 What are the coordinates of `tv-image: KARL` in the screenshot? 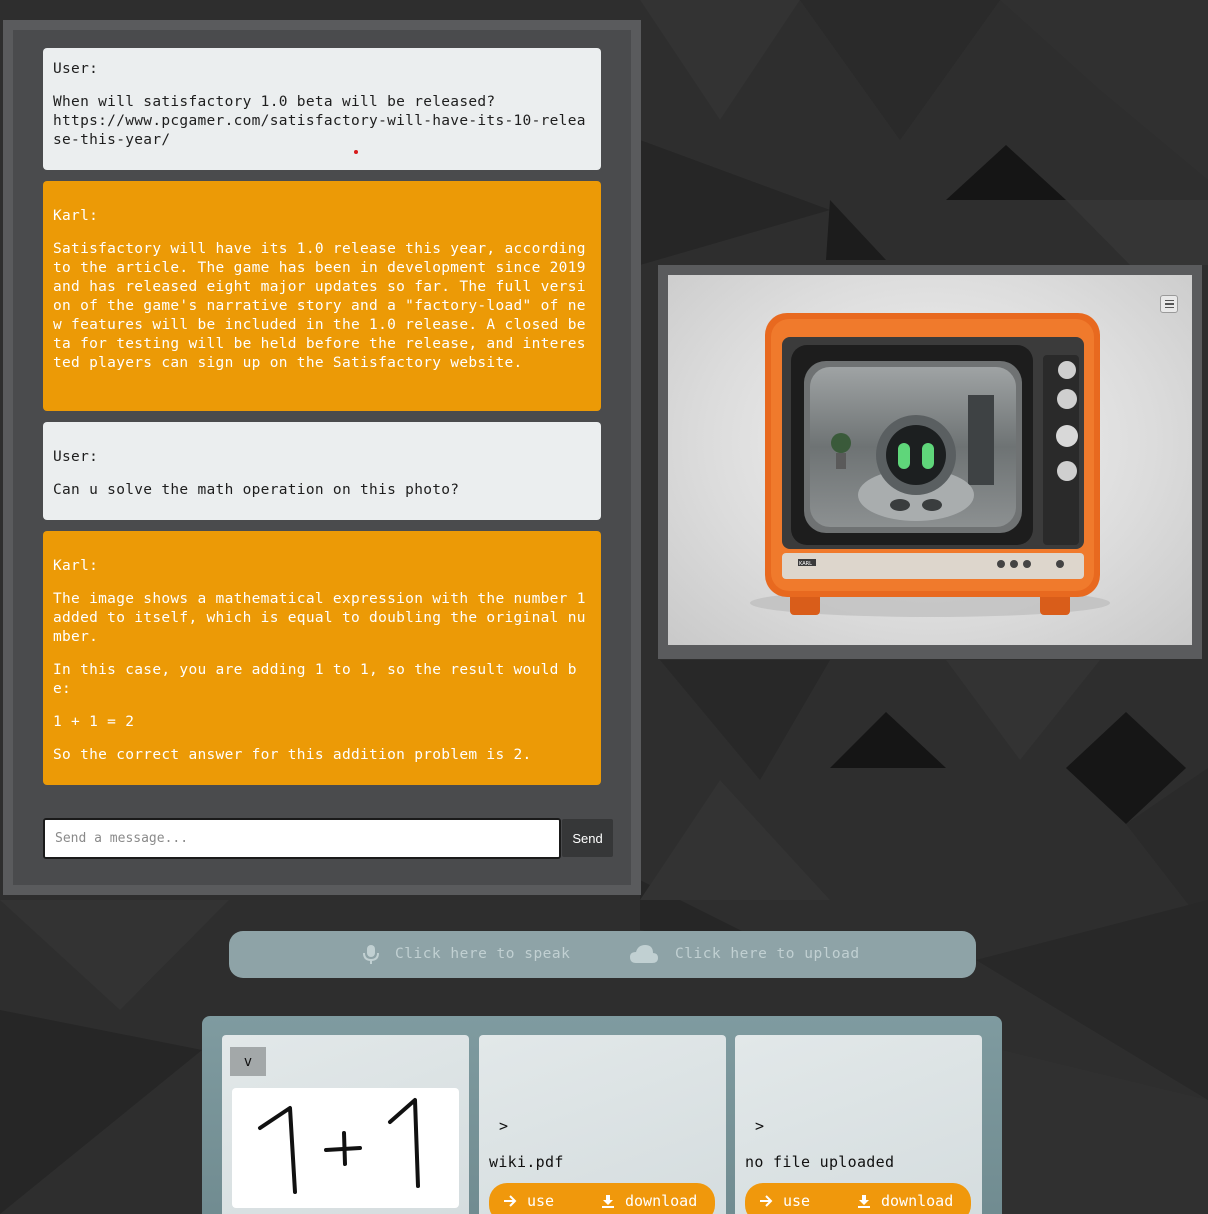 It's located at (930, 460).